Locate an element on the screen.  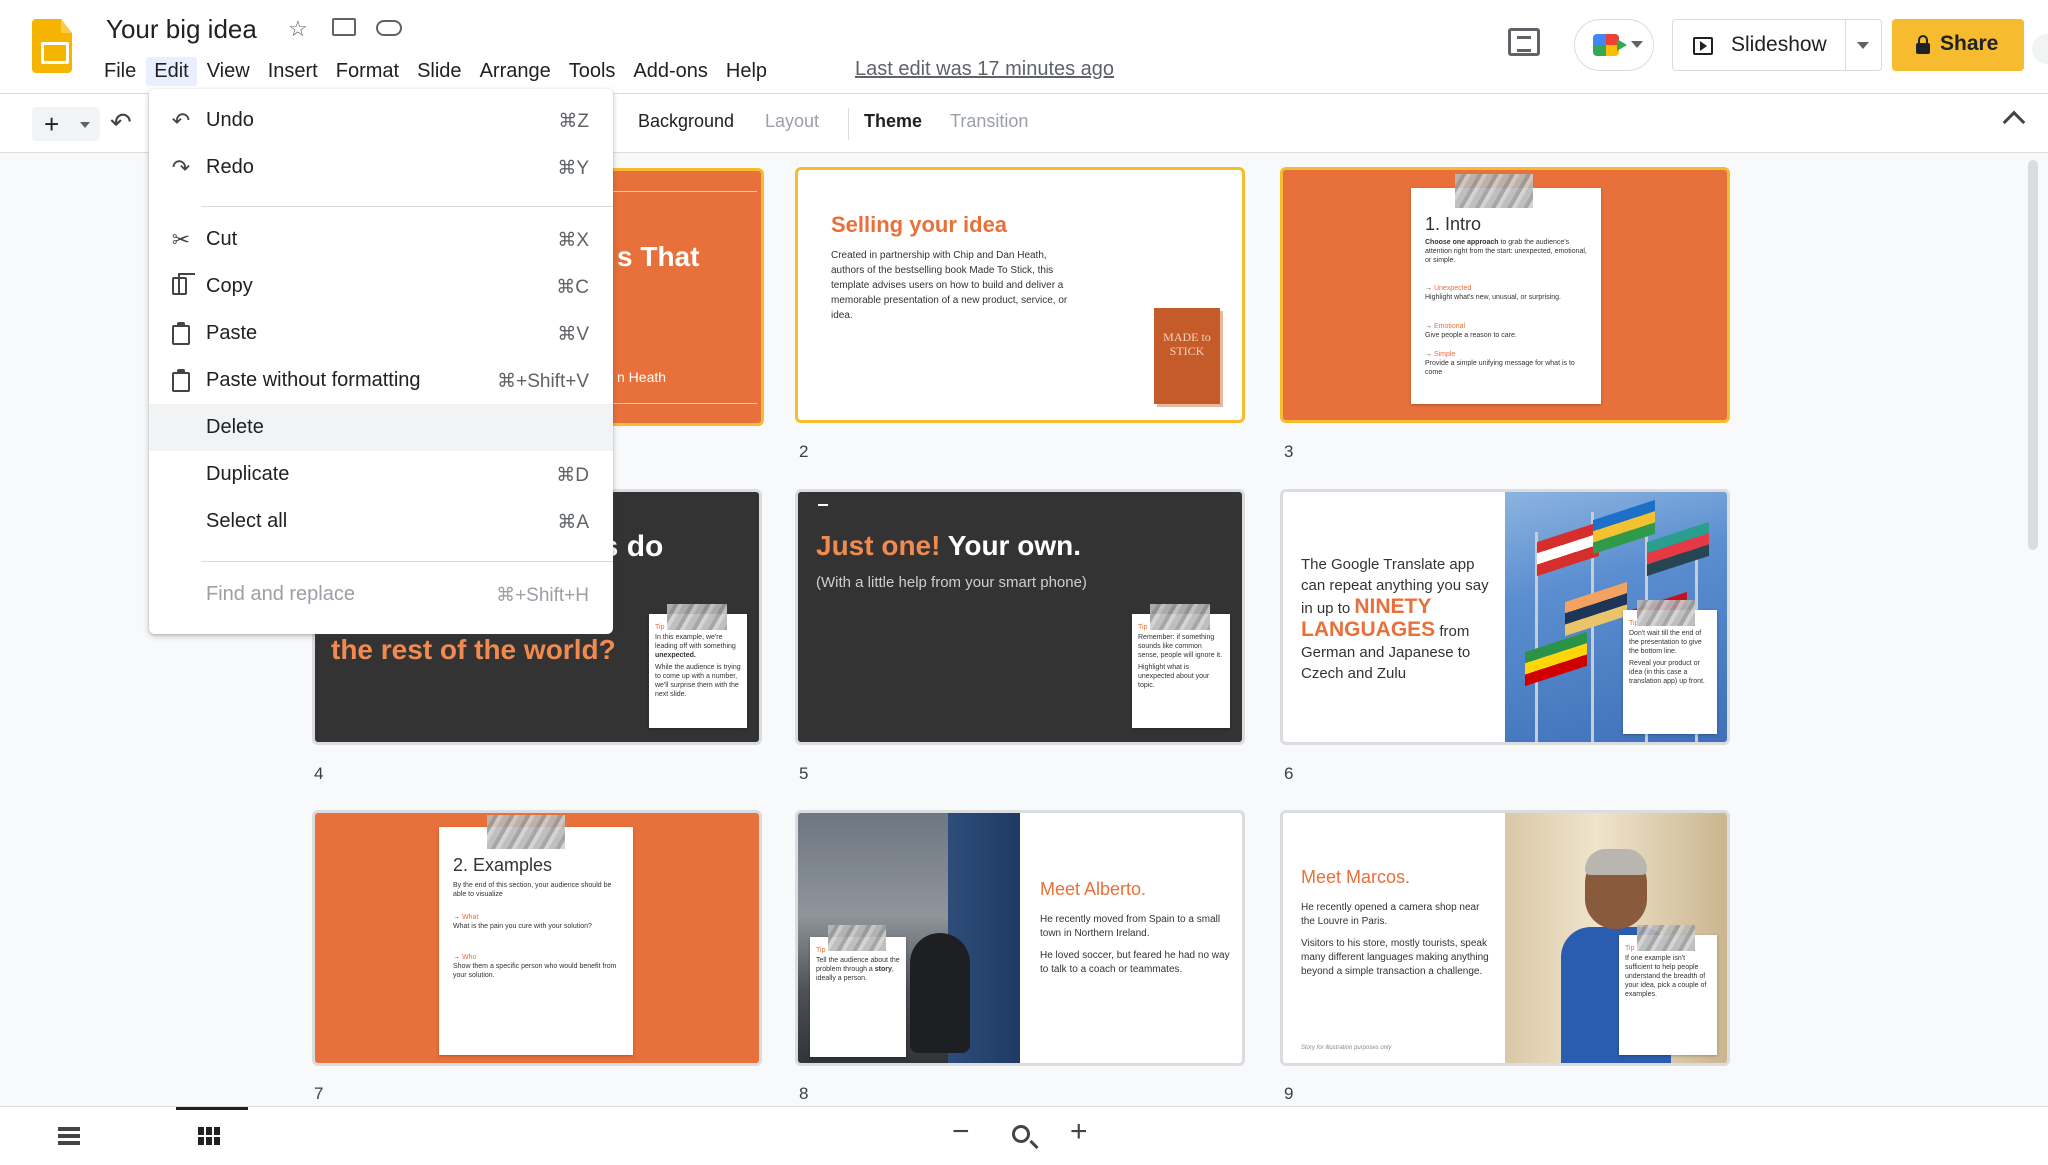
menu-item-paste: Paste ⌘V is located at coordinates (381, 333).